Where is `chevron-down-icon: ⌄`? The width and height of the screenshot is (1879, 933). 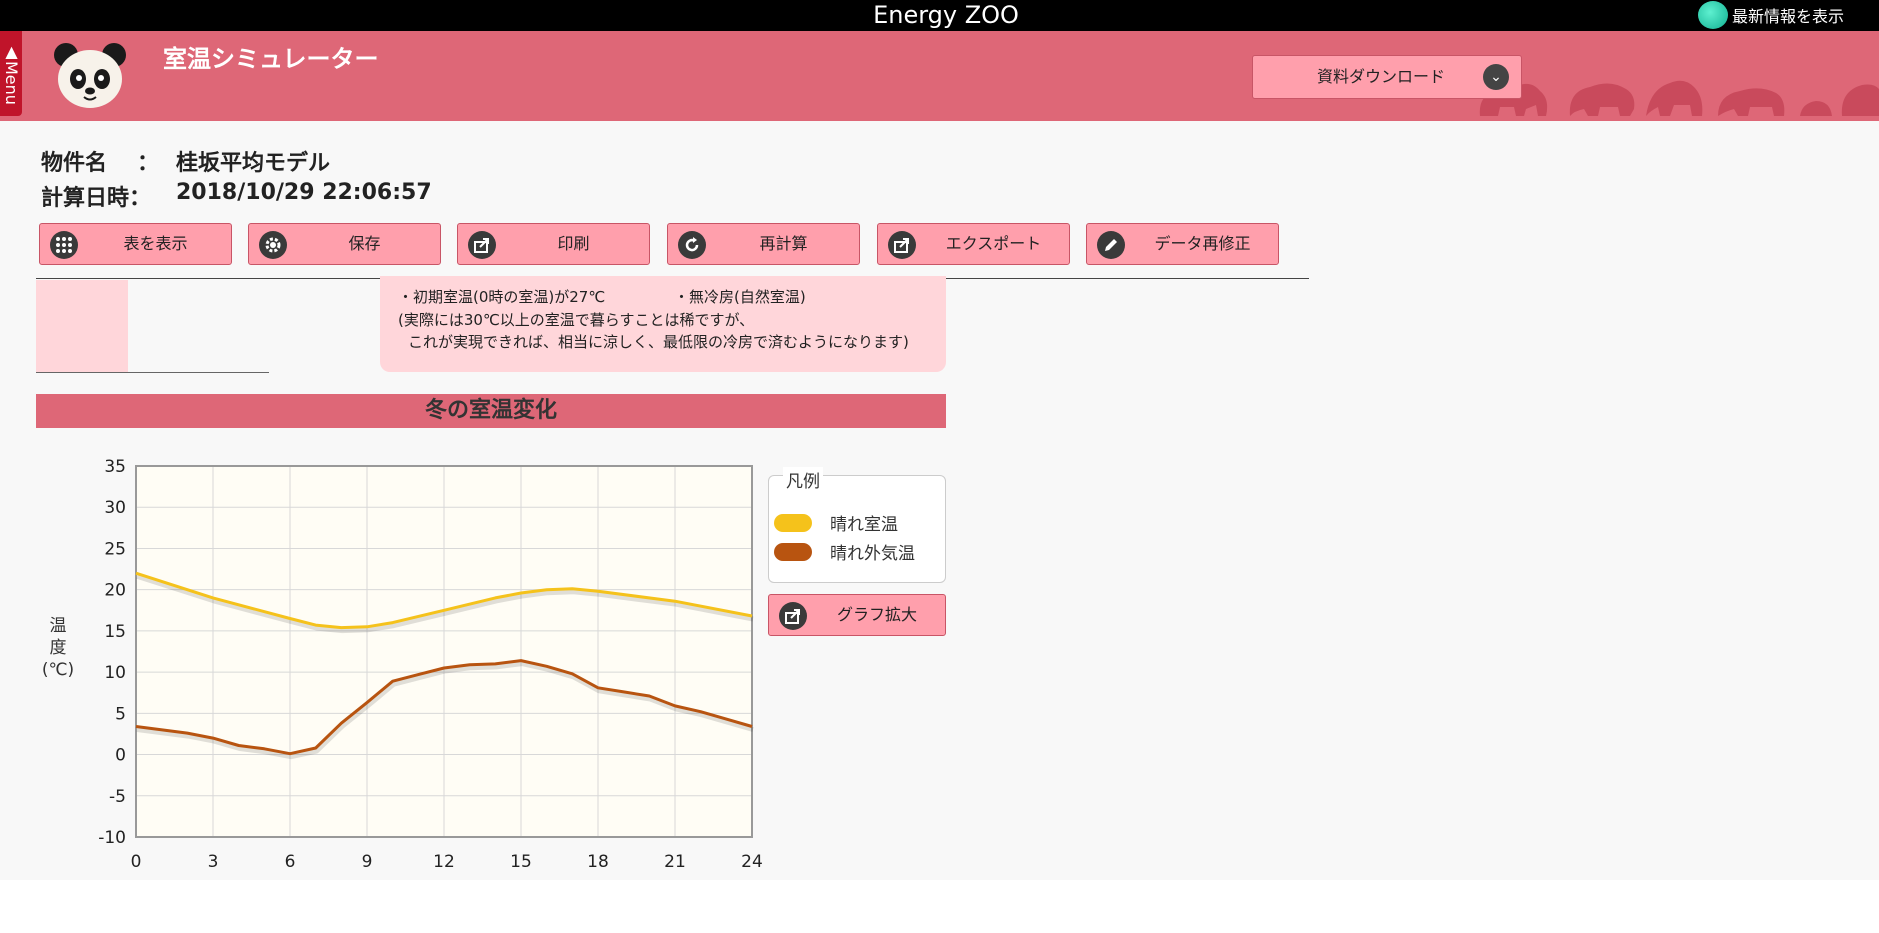
chevron-down-icon: ⌄ is located at coordinates (1496, 77).